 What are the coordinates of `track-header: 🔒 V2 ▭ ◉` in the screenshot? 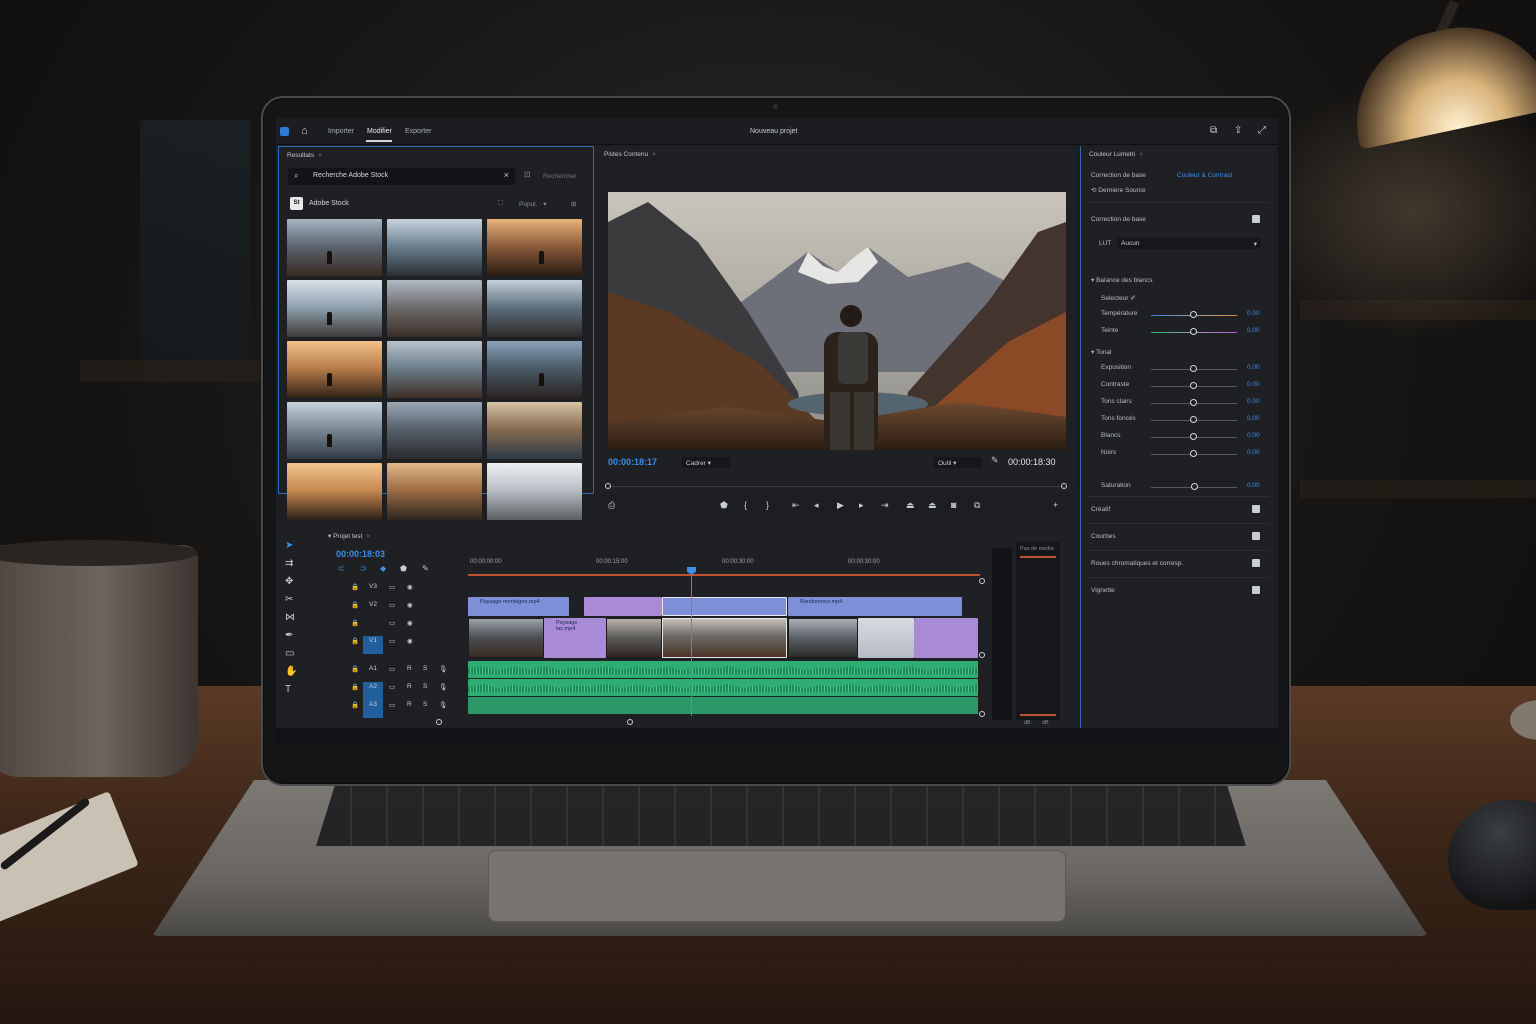 It's located at (396, 607).